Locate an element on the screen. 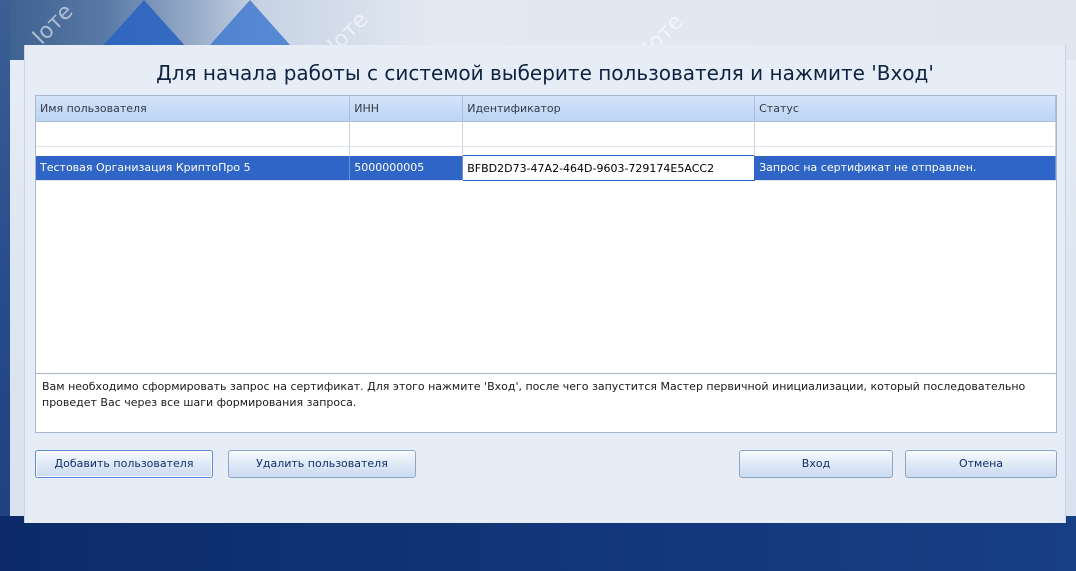 This screenshot has height=571, width=1076. cell-inn: 5000000005 is located at coordinates (406, 168).